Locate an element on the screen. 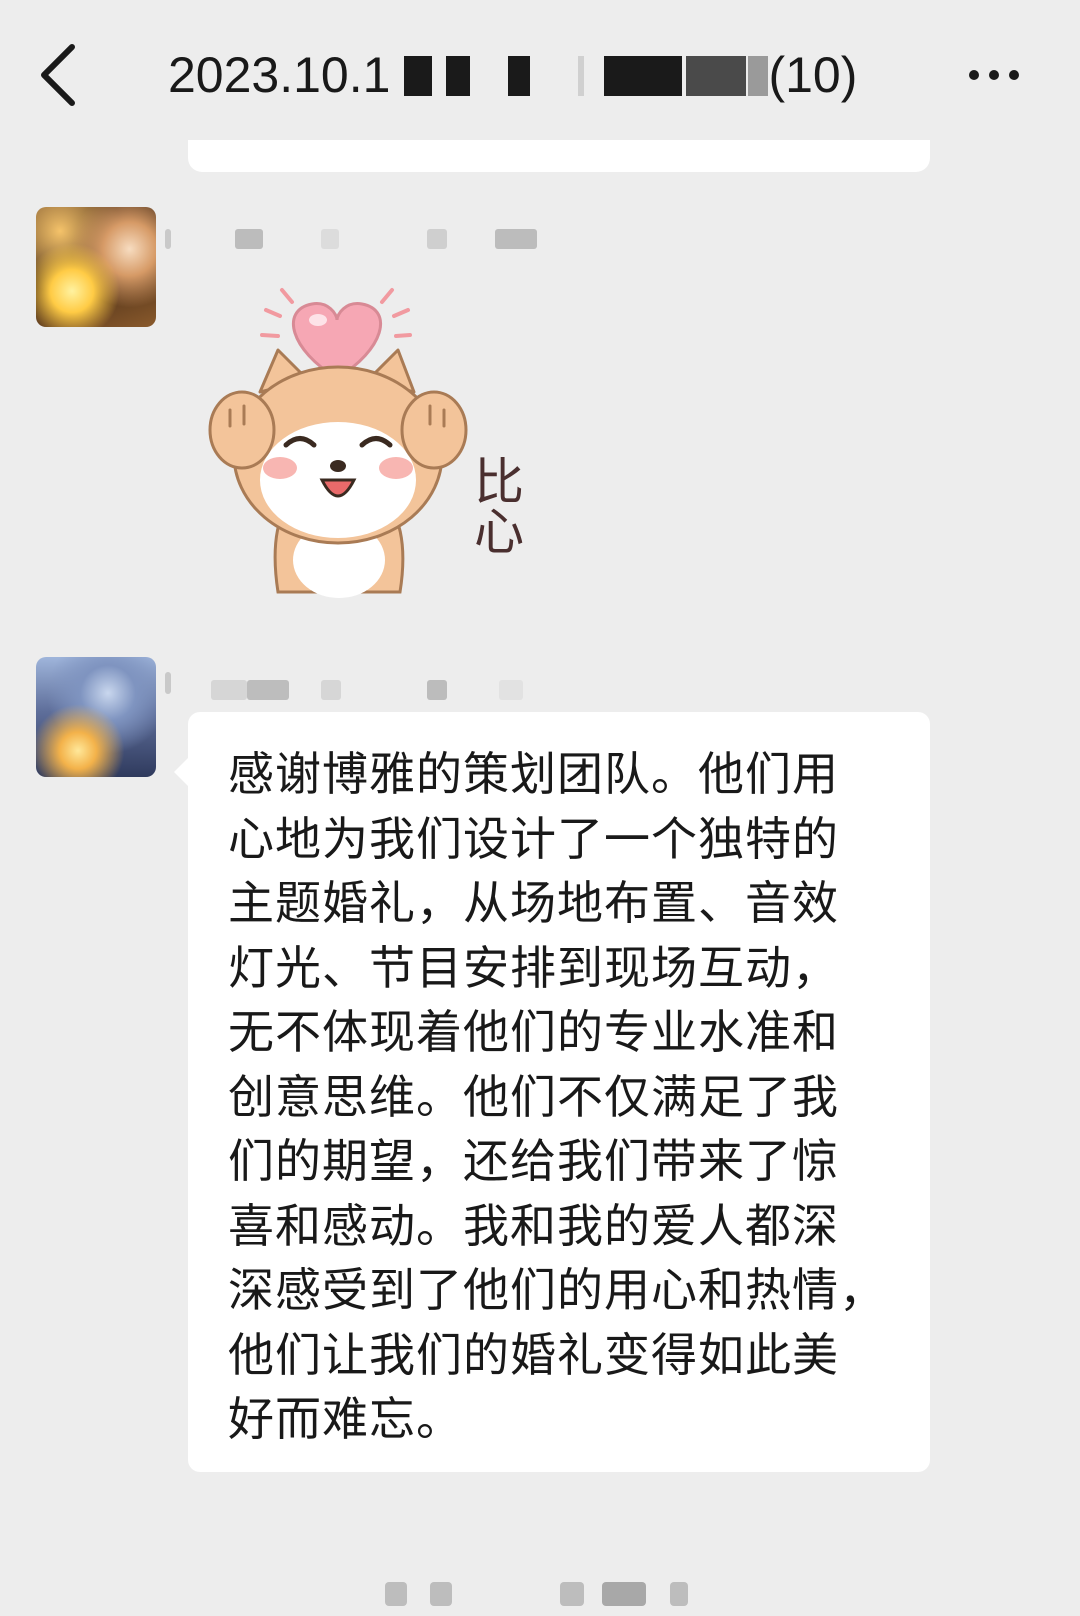 This screenshot has height=1616, width=1080. back-button is located at coordinates (70, 75).